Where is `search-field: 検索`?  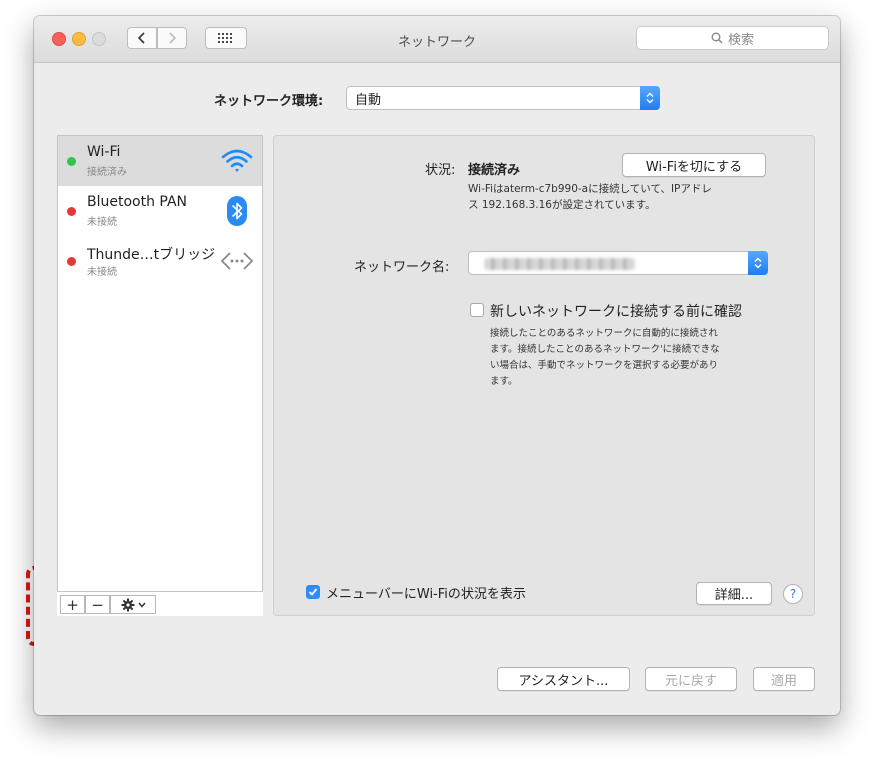
search-field: 検索 is located at coordinates (732, 38).